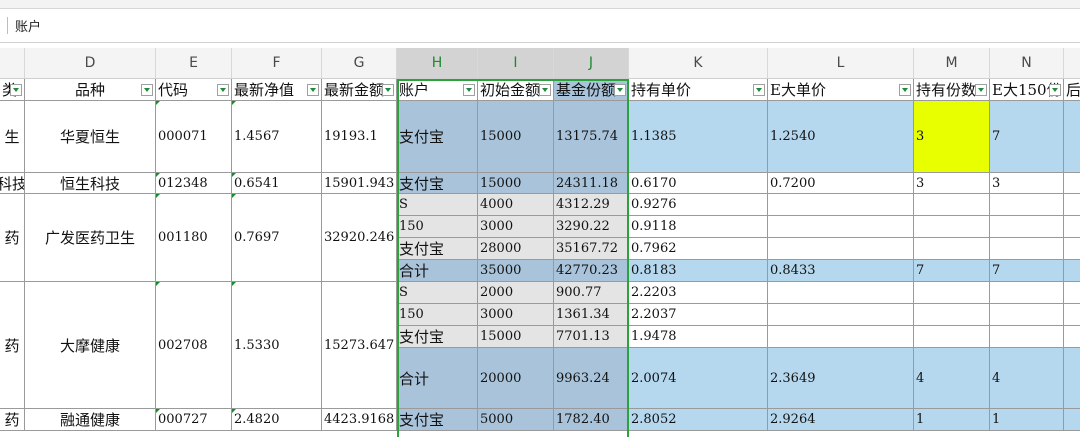 This screenshot has width=1080, height=437. I want to click on table-cell-initial: 2000, so click(516, 293).